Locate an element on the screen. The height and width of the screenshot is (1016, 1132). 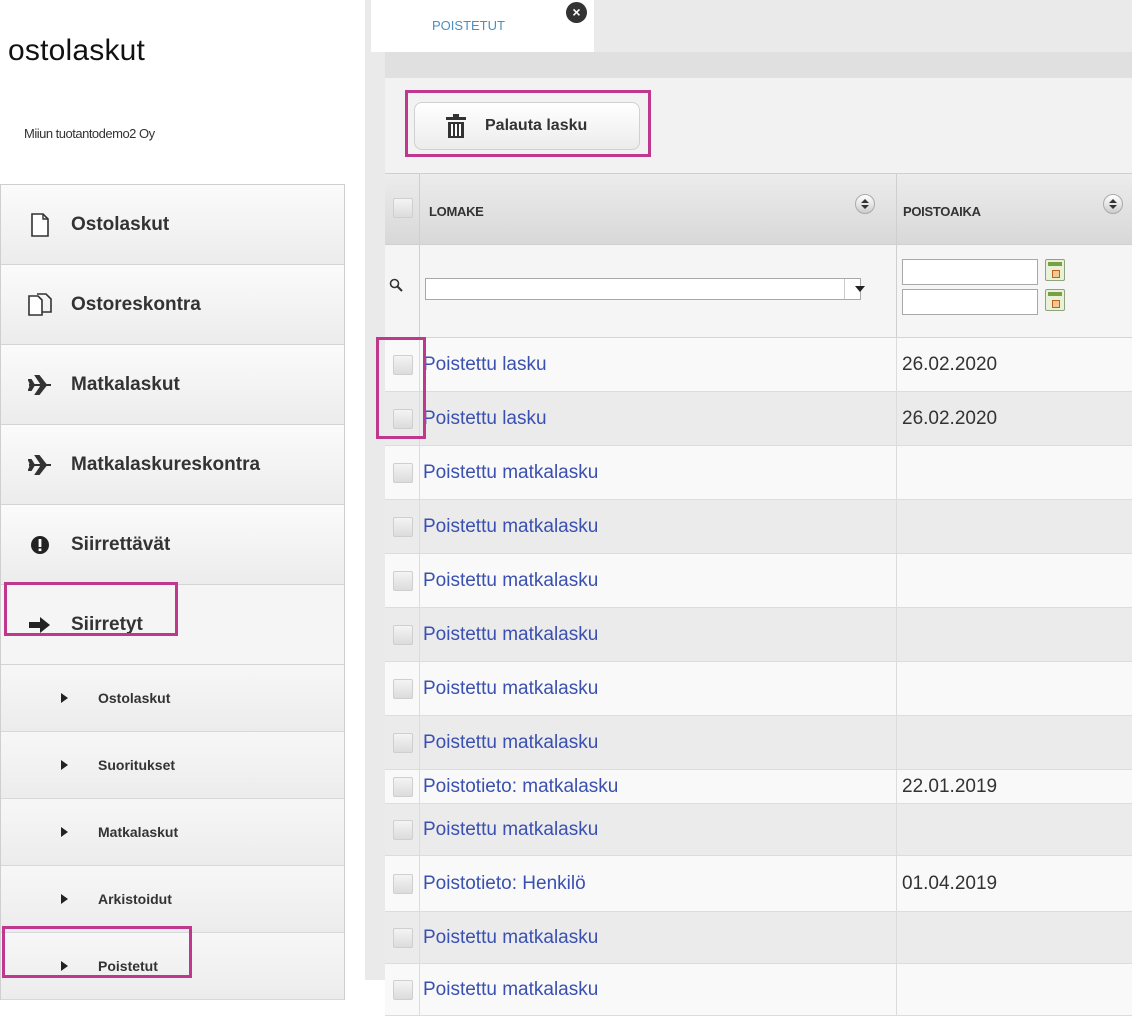
tab-label: POISTETUT is located at coordinates (468, 25).